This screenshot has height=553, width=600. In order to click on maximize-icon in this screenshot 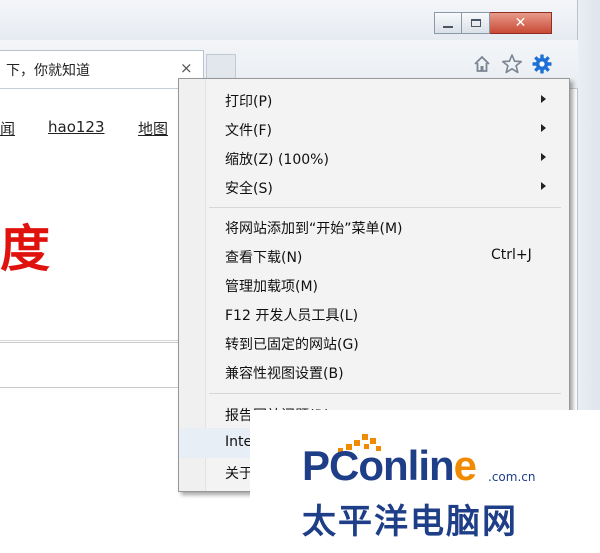, I will do `click(475, 23)`.